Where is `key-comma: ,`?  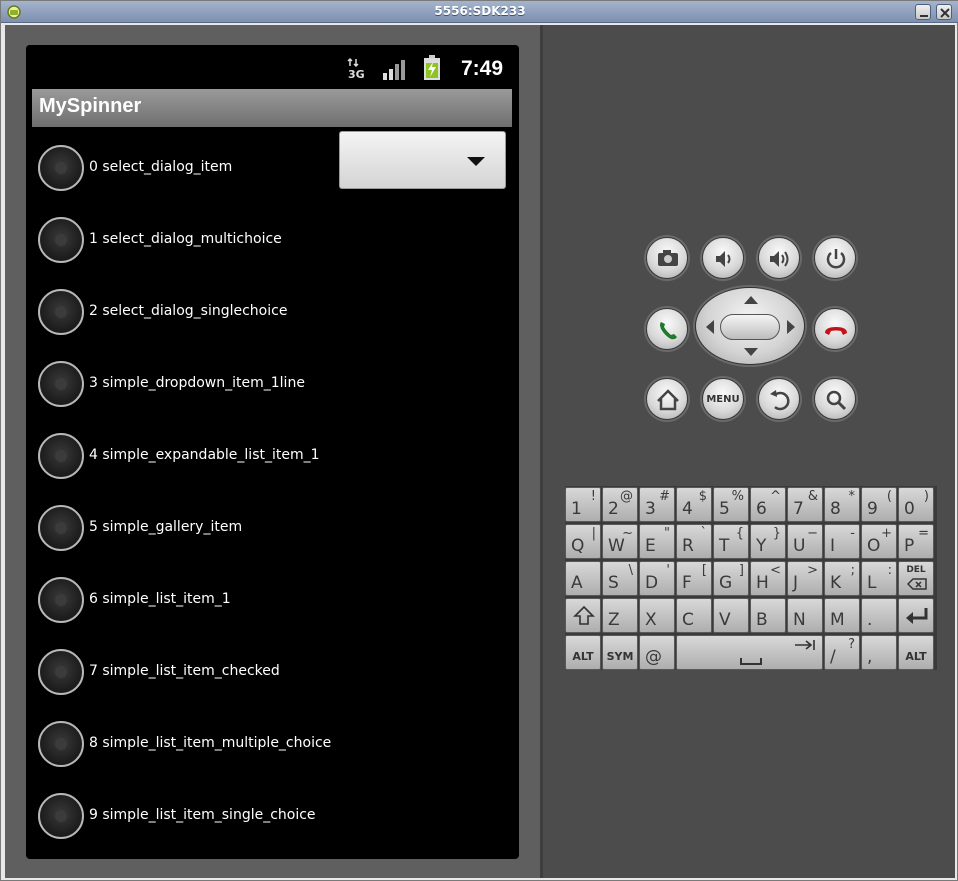 key-comma: , is located at coordinates (879, 652).